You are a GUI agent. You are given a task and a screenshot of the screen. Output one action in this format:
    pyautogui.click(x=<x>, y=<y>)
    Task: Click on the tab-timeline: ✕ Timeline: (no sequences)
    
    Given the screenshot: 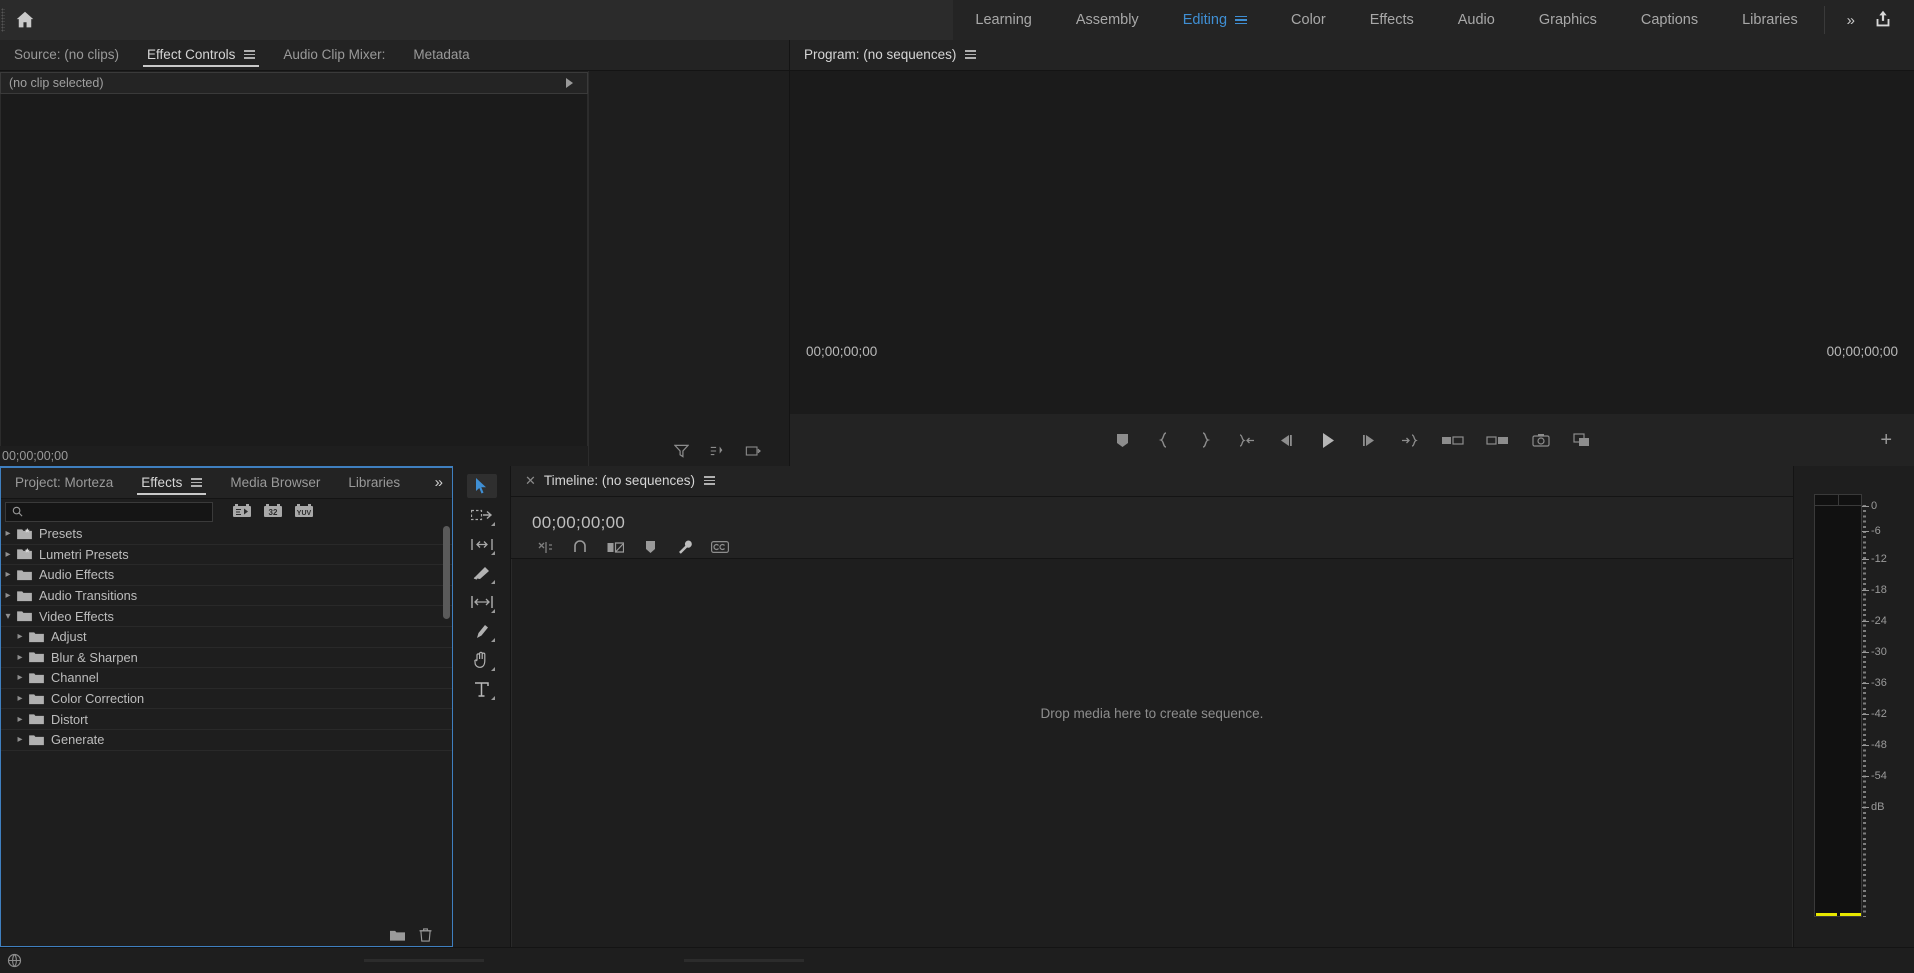 What is the action you would take?
    pyautogui.click(x=620, y=480)
    